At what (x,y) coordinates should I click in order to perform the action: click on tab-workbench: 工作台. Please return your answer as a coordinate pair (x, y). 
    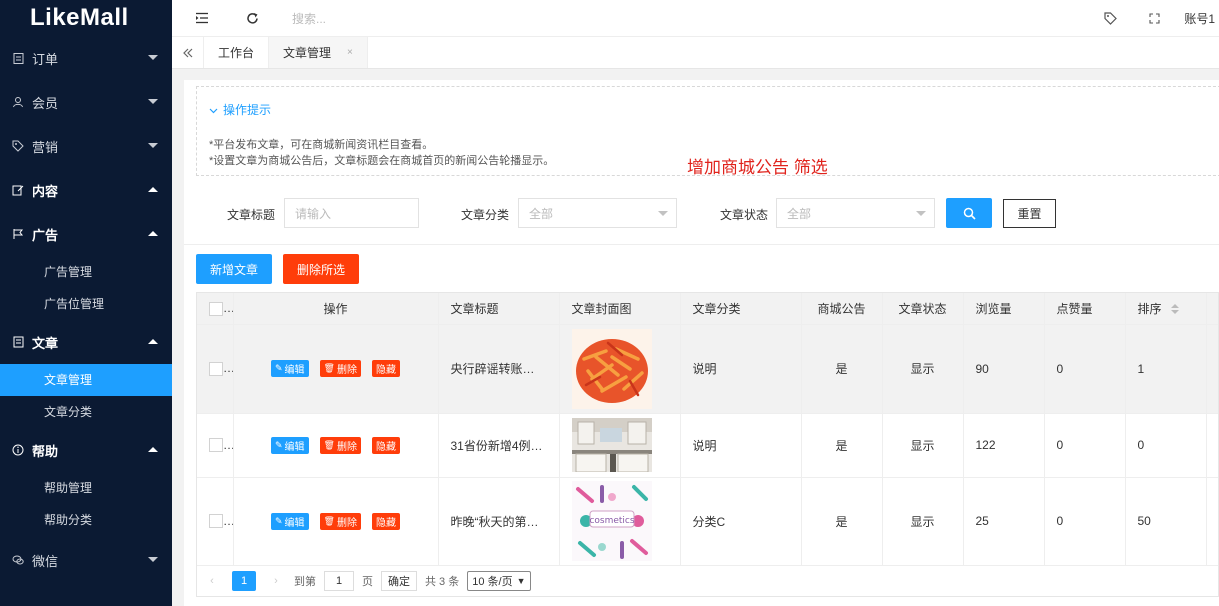
    Looking at the image, I should click on (237, 52).